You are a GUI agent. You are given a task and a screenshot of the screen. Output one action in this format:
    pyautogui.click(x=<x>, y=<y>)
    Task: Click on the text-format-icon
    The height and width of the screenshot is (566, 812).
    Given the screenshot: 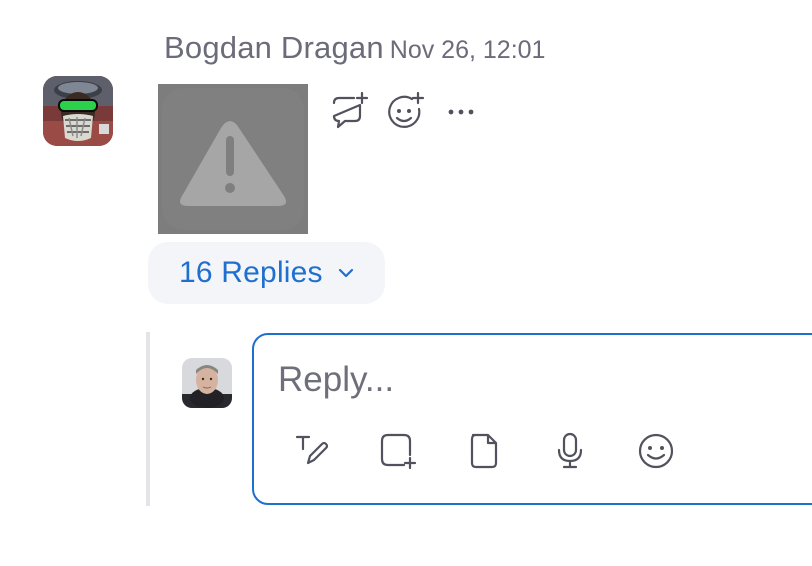 What is the action you would take?
    pyautogui.click(x=312, y=450)
    